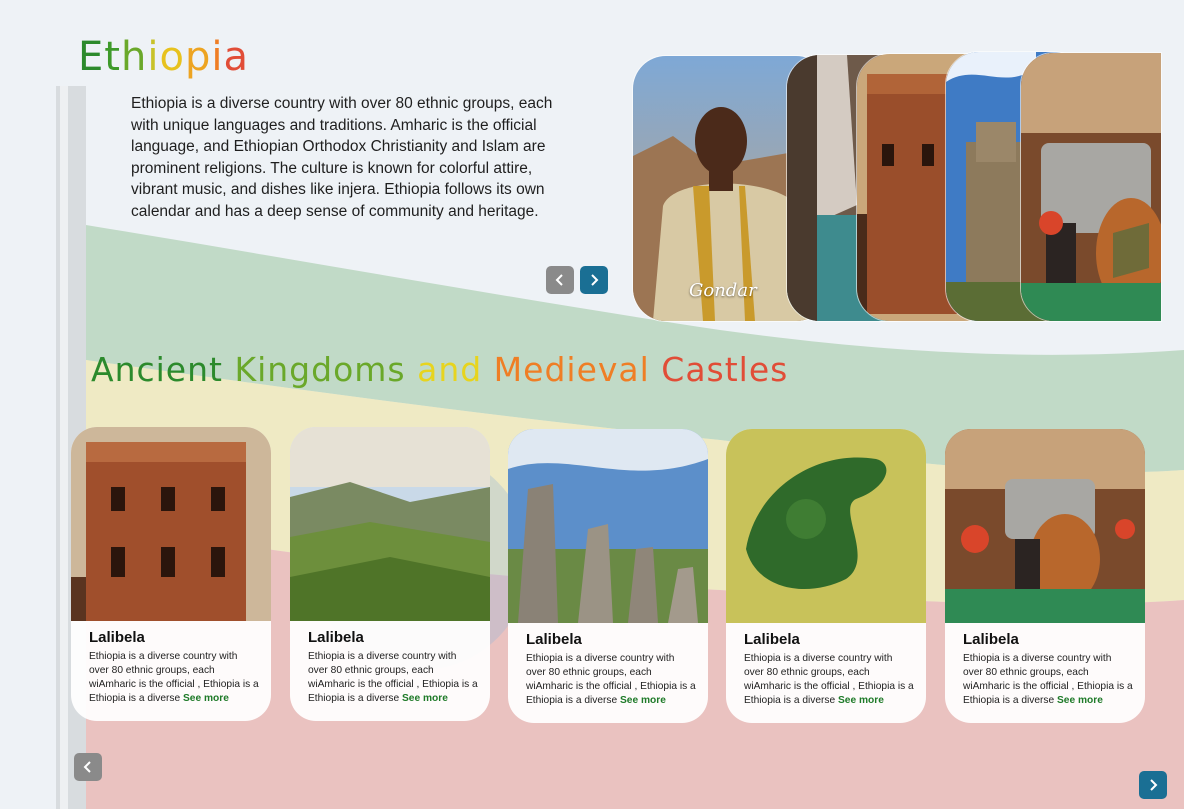  Describe the element at coordinates (455, 369) in the screenshot. I see `section-title-word: and` at that location.